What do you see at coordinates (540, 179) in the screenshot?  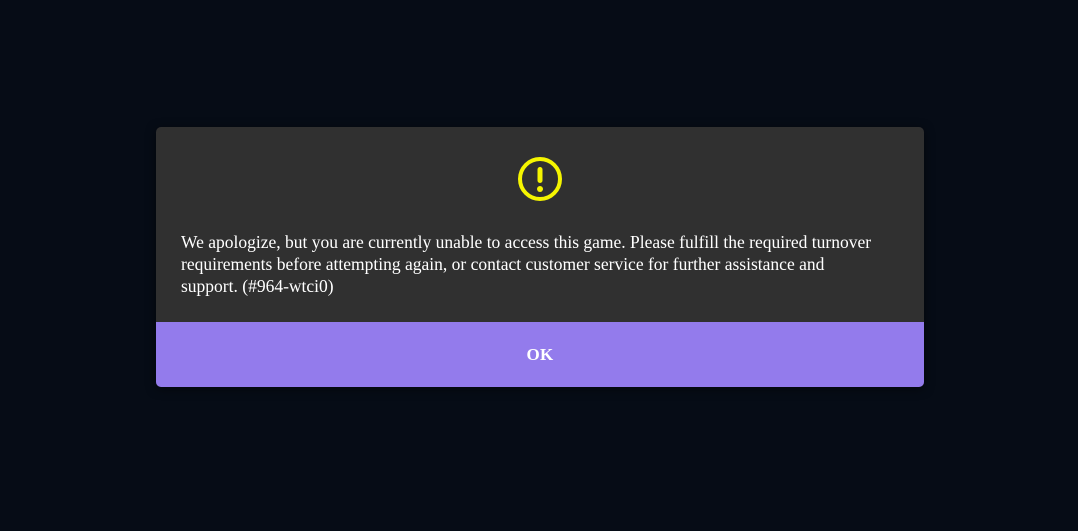 I see `exclamation-circle-icon` at bounding box center [540, 179].